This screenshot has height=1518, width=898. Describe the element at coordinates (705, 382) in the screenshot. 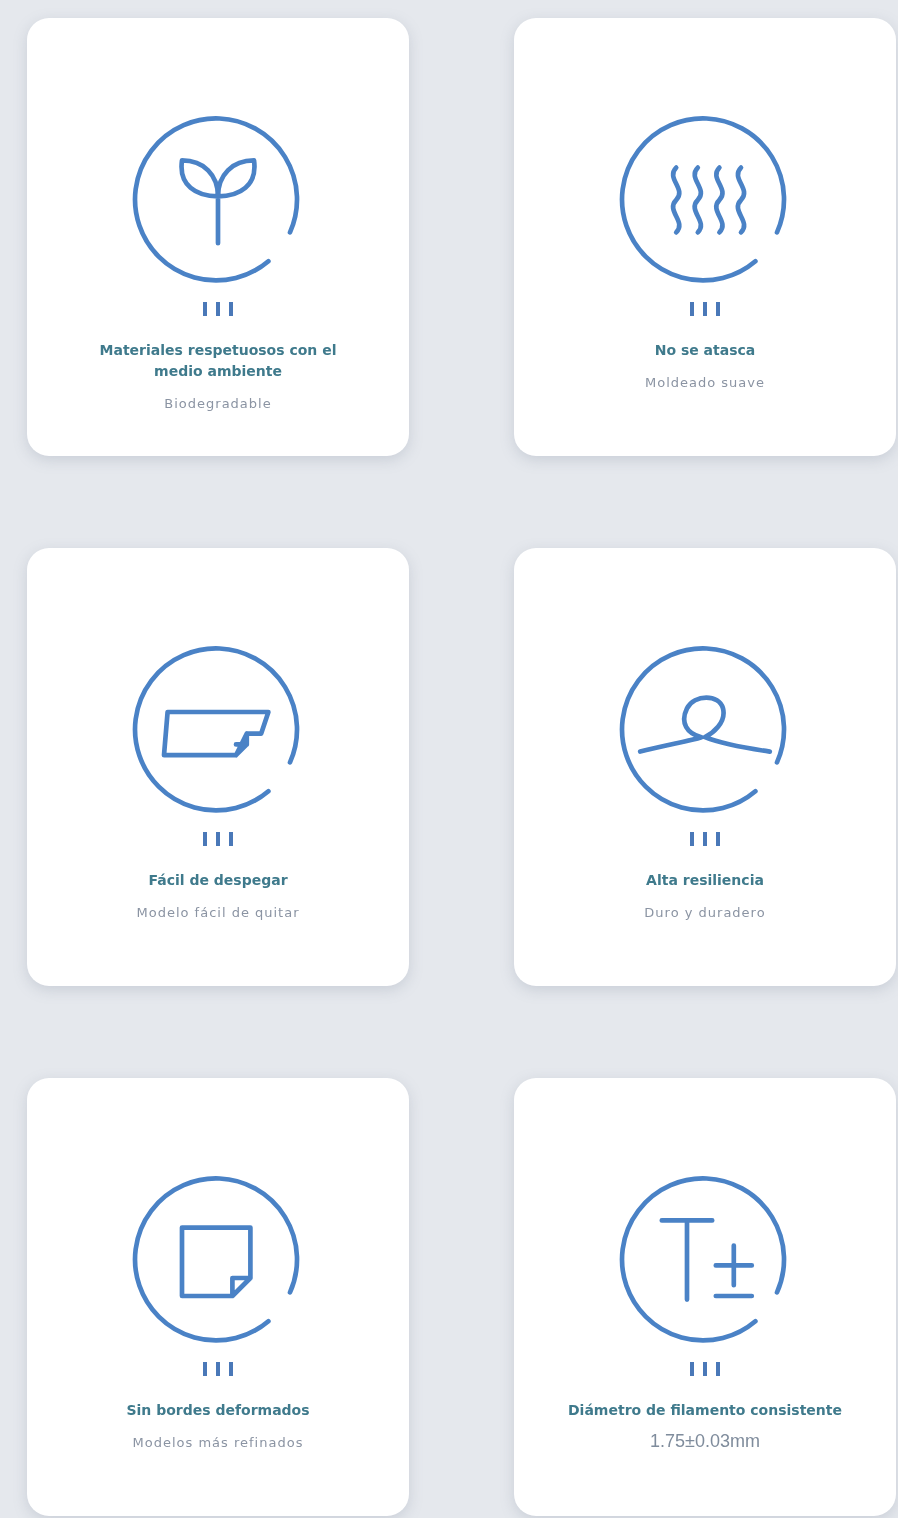

I see `feature-subtitle: Moldeado suave` at that location.